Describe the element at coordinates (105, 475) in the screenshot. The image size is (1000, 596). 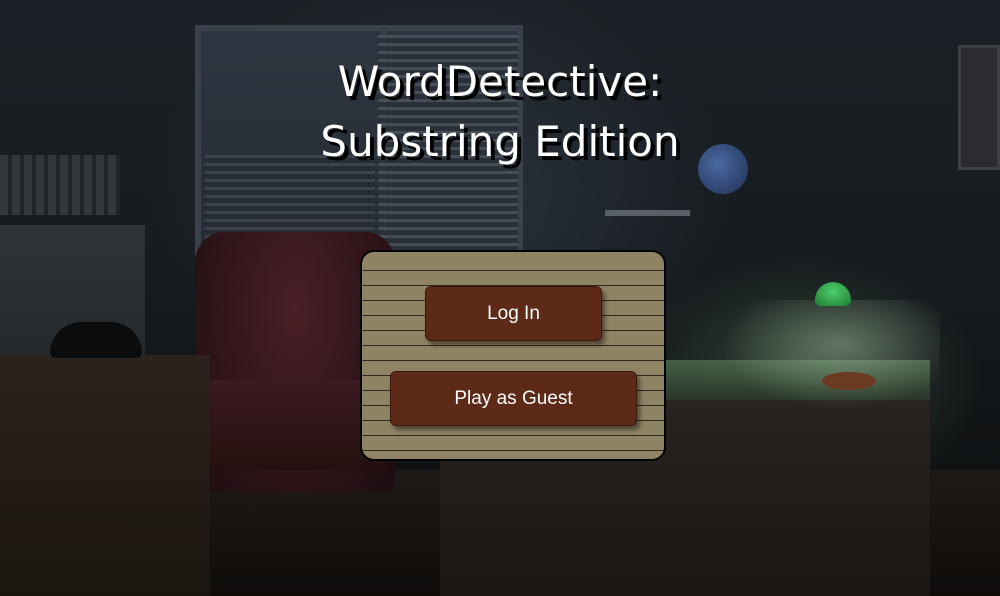
I see `dresser` at that location.